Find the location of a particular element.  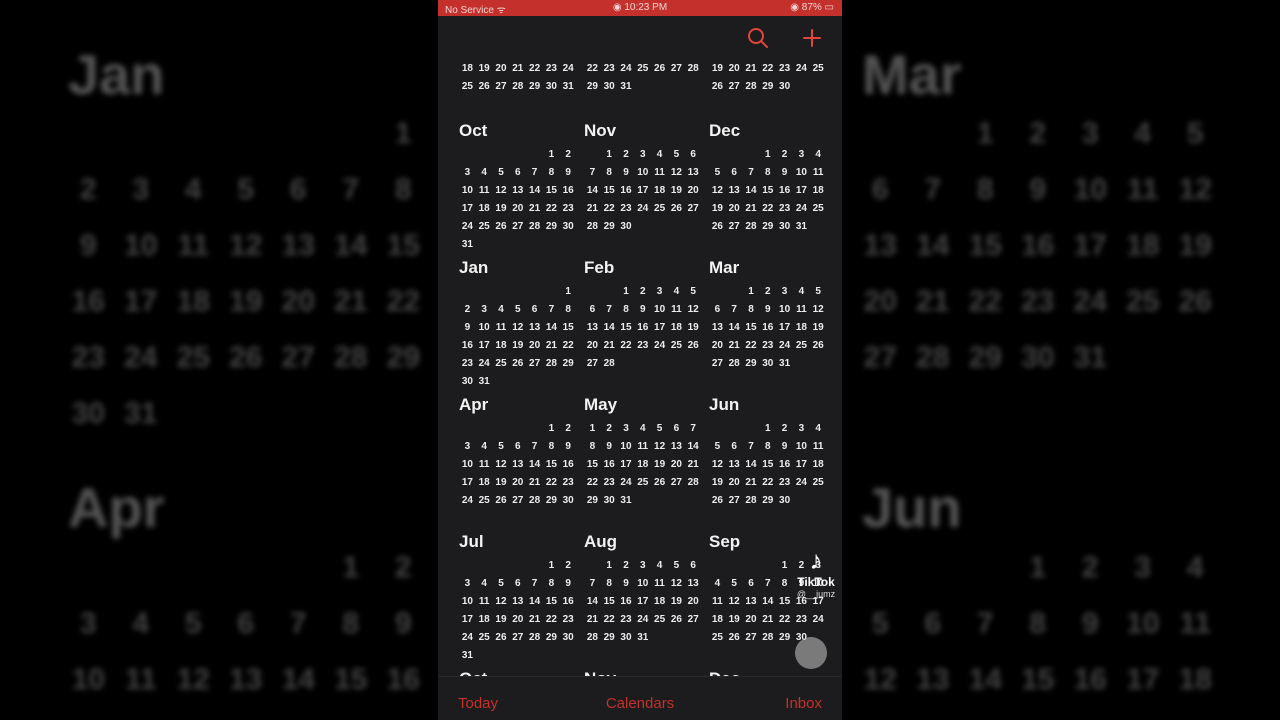

day-cell: 14 is located at coordinates (609, 328).